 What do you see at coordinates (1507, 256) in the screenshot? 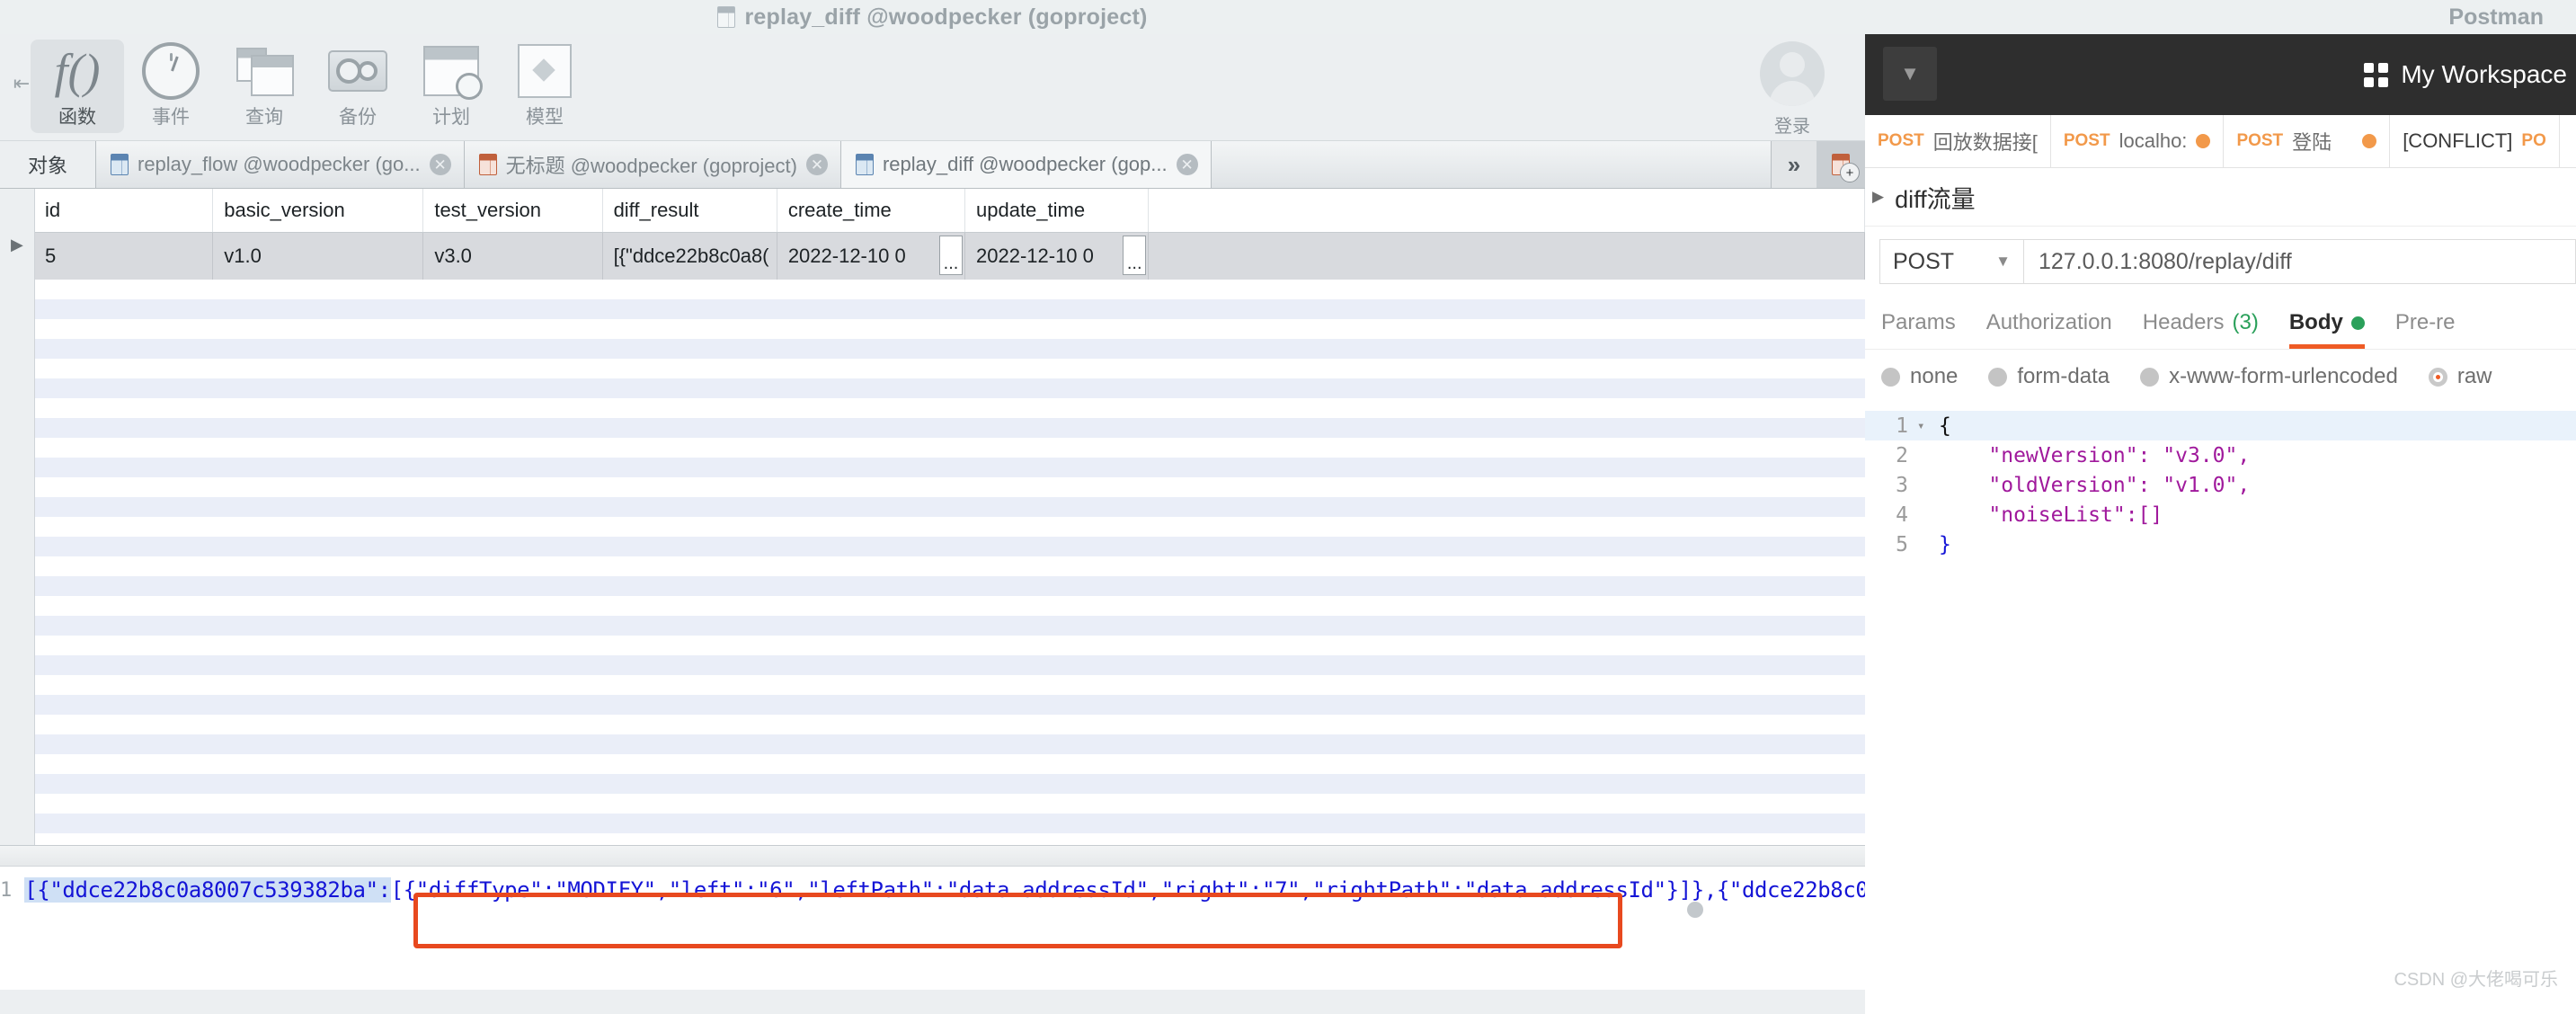
I see `cell-blank` at bounding box center [1507, 256].